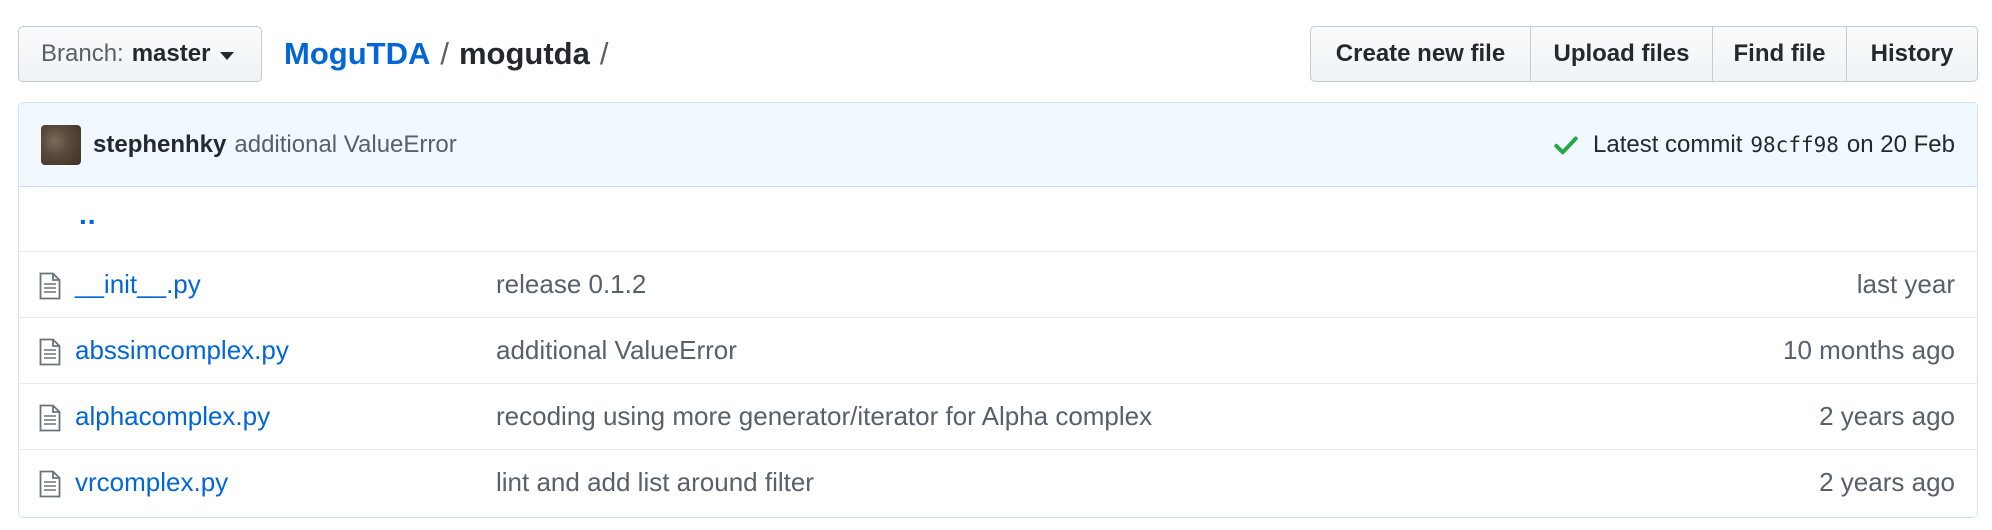 Image resolution: width=1992 pixels, height=530 pixels. What do you see at coordinates (82, 53) in the screenshot?
I see `branch-prefix: Branch:` at bounding box center [82, 53].